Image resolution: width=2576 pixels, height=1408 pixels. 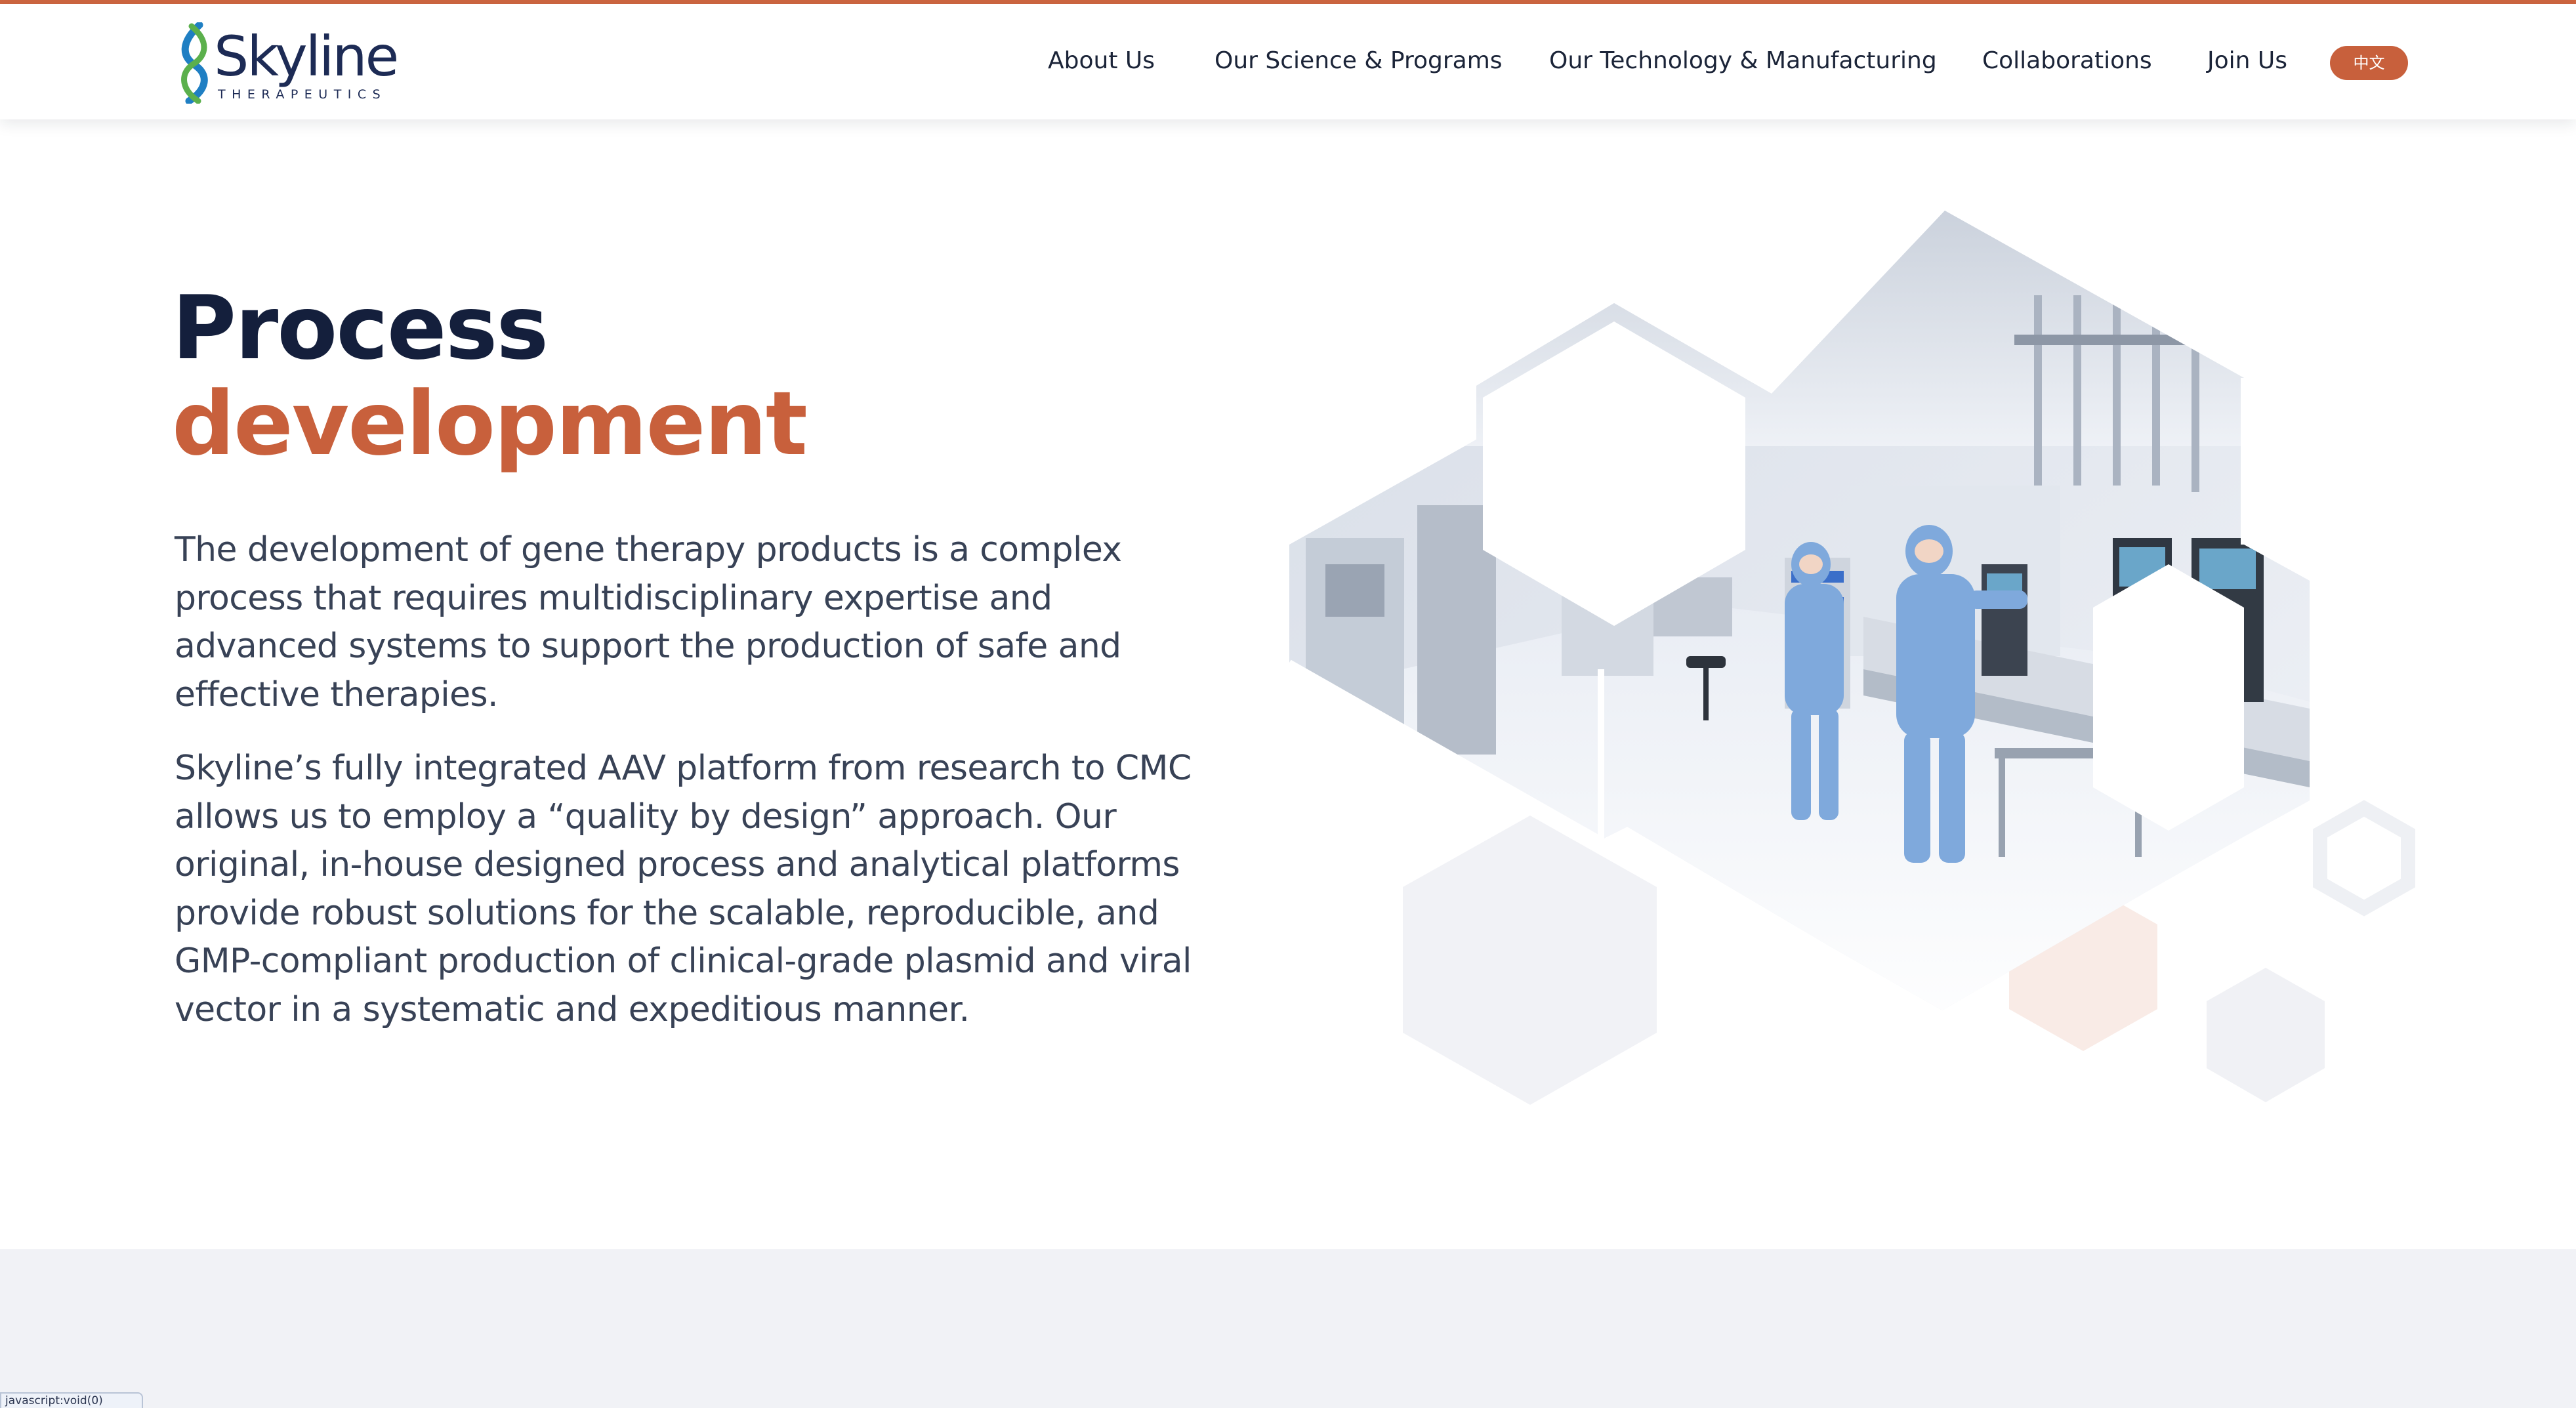 What do you see at coordinates (1359, 61) in the screenshot?
I see `nav-science-programs: Our Science & Programs` at bounding box center [1359, 61].